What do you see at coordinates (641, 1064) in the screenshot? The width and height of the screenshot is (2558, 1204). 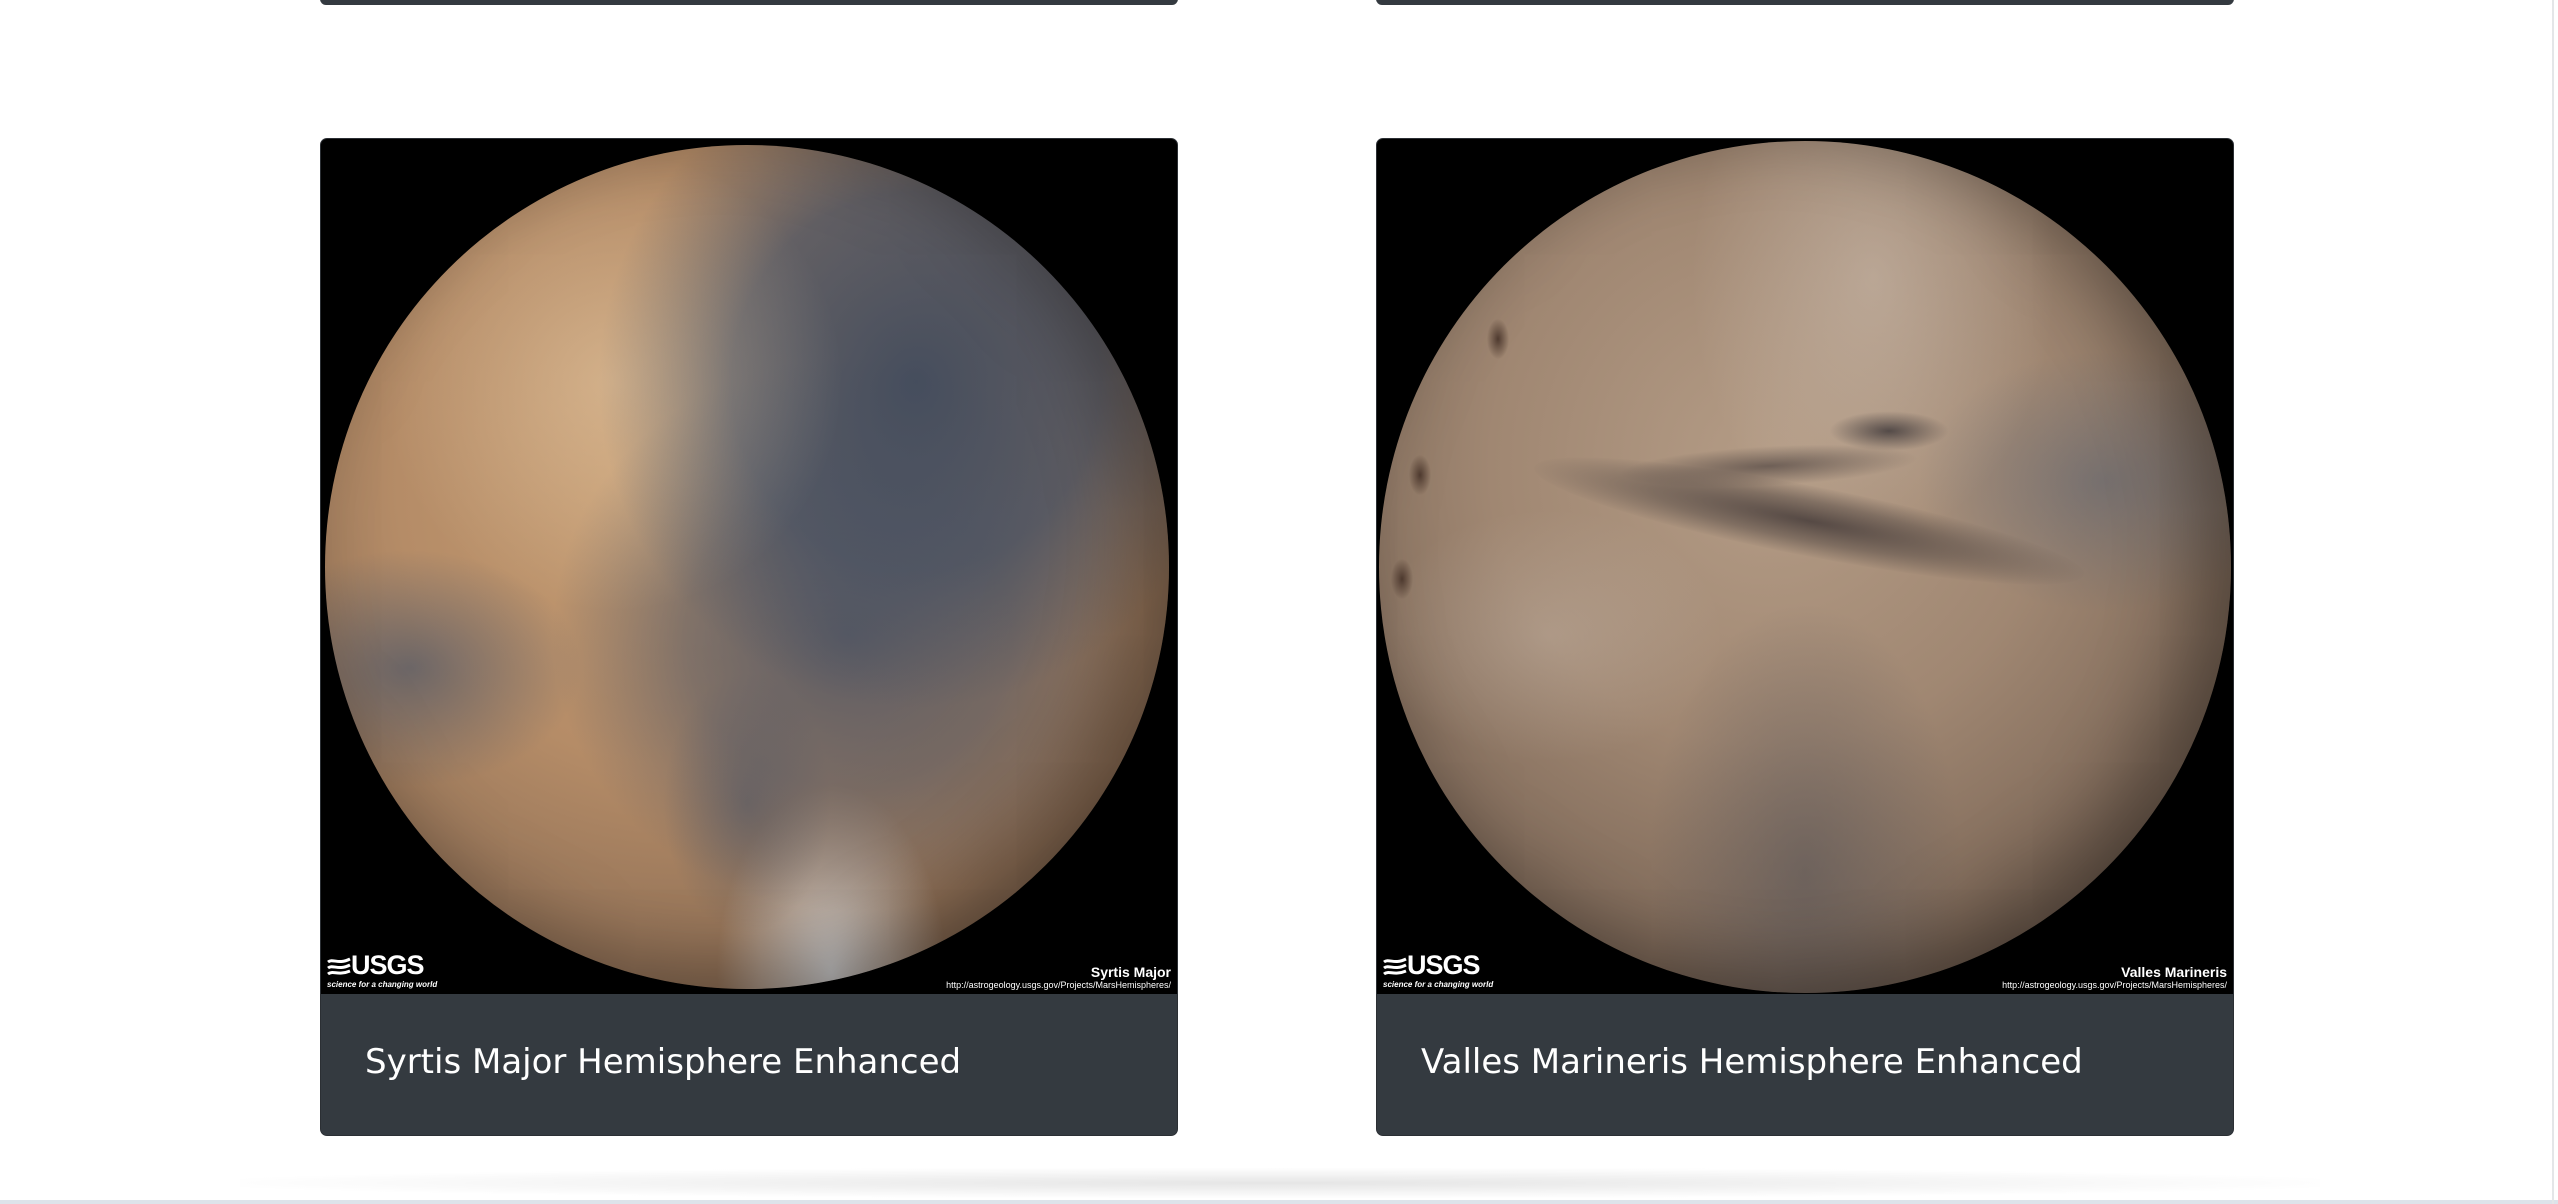 I see `card-title: Syrtis Major Hemisphere Enhanced` at bounding box center [641, 1064].